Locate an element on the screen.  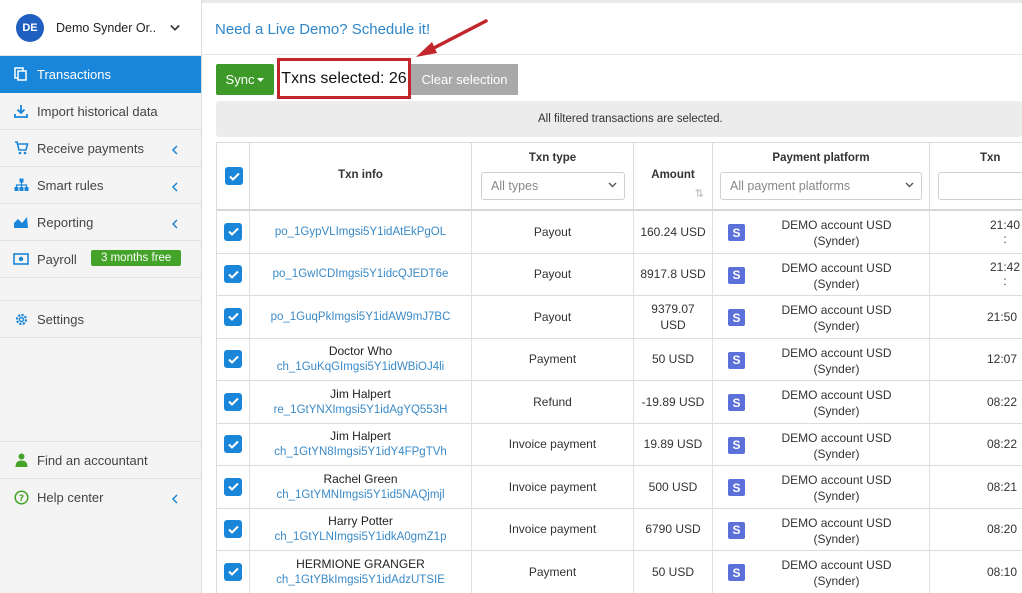
date-filter-input is located at coordinates (980, 186).